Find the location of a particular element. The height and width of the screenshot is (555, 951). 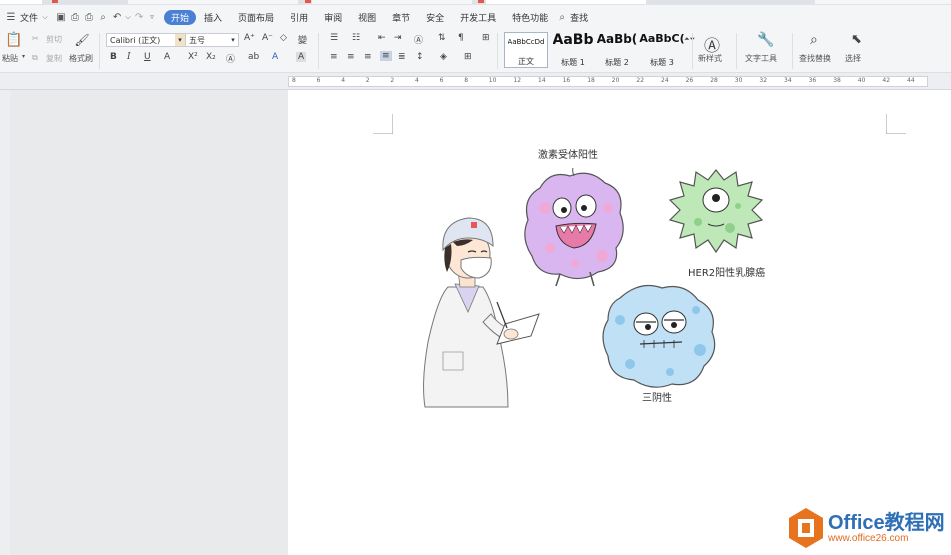

char-shading-icon: A is located at coordinates (301, 57).